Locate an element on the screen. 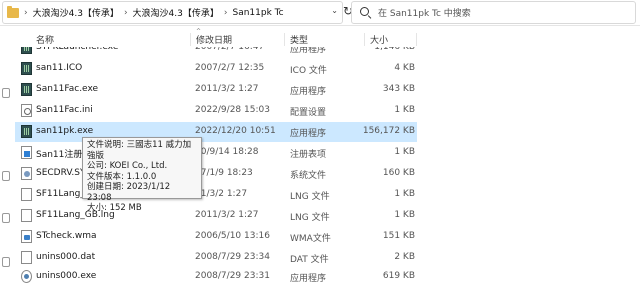 This screenshot has width=640, height=287. breadcrumb-item-3: San11pk Tc is located at coordinates (257, 13).